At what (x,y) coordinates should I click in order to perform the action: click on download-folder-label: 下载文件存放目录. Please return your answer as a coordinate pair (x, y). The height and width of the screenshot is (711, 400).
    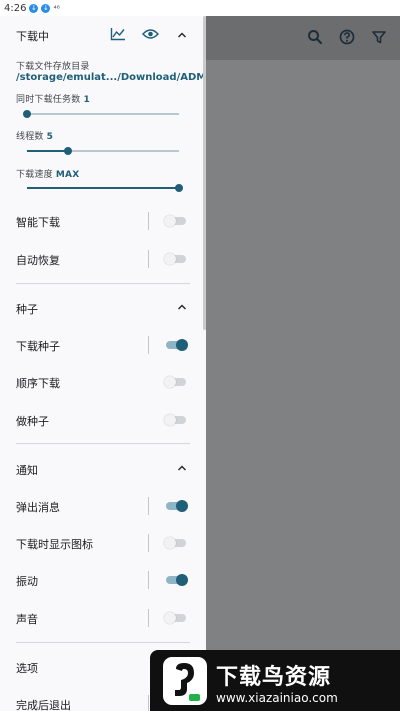
    Looking at the image, I should click on (53, 67).